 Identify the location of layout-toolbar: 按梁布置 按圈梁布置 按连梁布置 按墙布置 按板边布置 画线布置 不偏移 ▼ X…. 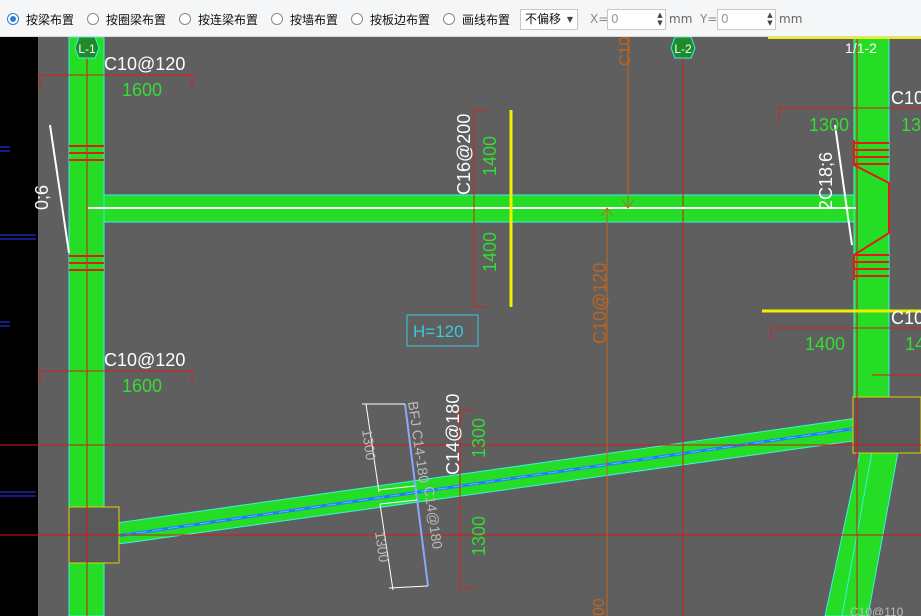
(460, 18).